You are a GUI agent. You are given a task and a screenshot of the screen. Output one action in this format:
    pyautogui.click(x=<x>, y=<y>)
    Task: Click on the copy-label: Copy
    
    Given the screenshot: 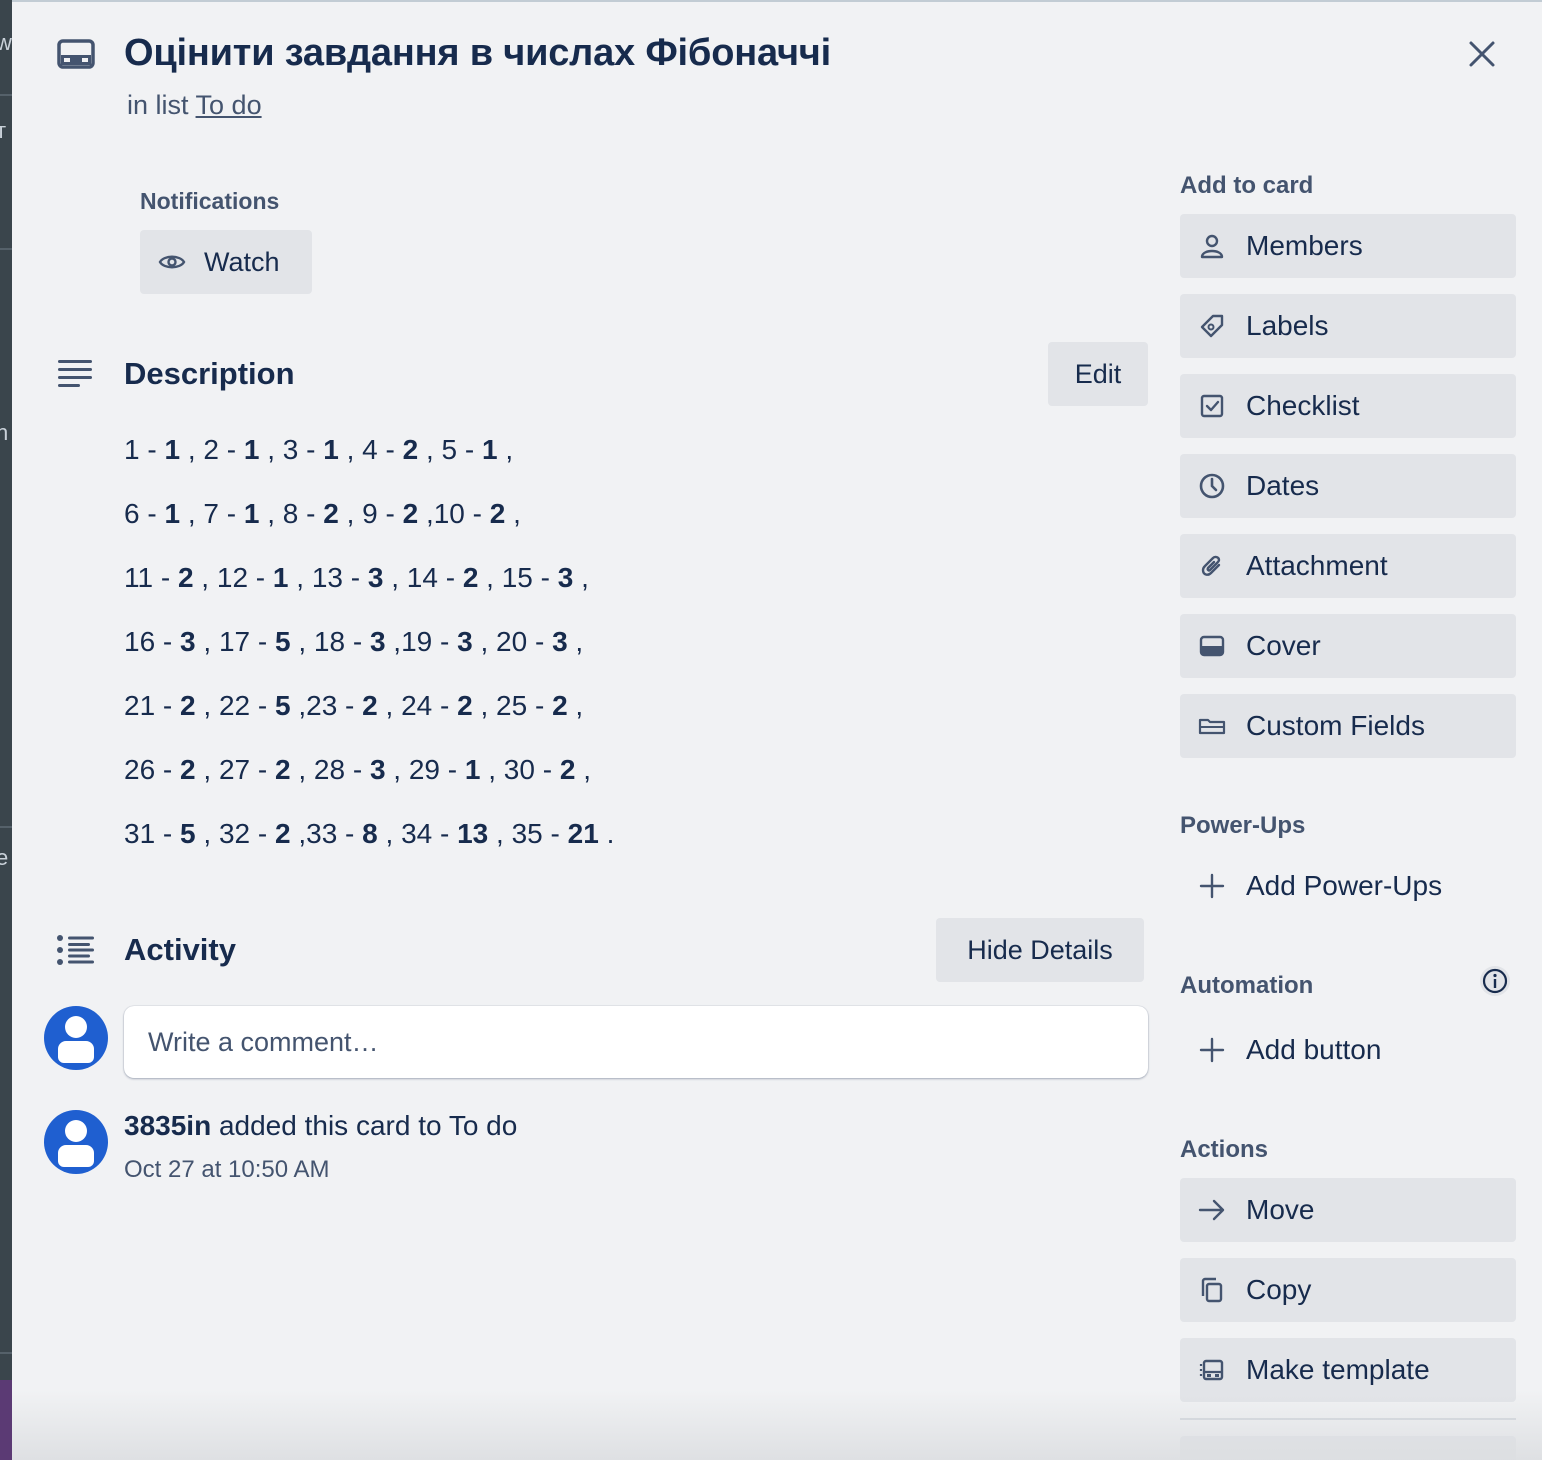 What is the action you would take?
    pyautogui.click(x=1279, y=1289)
    